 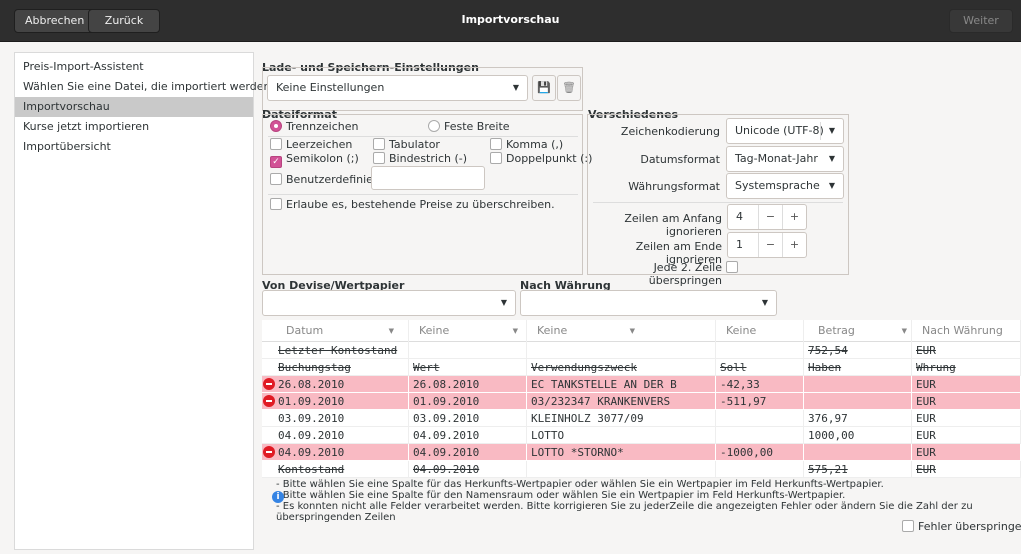 I want to click on currencyformat-combo: Systemsprache ▼, so click(x=785, y=186).